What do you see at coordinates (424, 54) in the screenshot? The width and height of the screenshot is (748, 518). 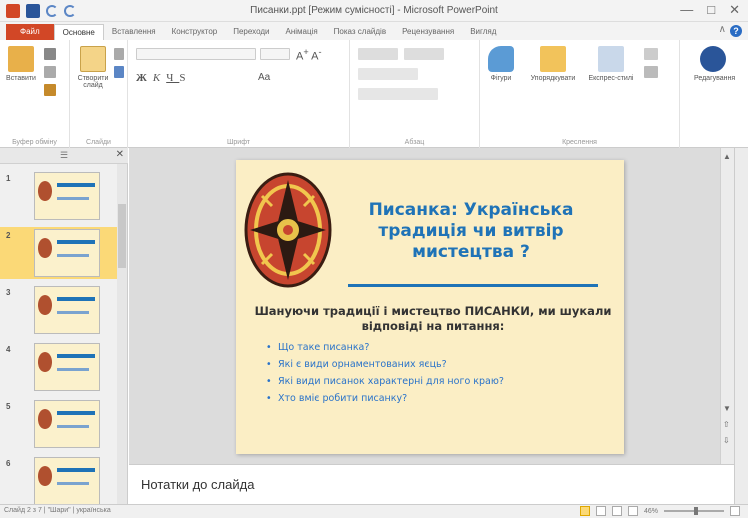 I see `line-spacing-icon` at bounding box center [424, 54].